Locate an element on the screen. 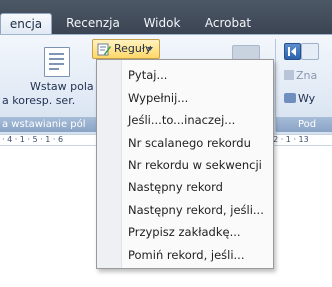 The height and width of the screenshot is (287, 332). rules-button-label: Reguły is located at coordinates (133, 48).